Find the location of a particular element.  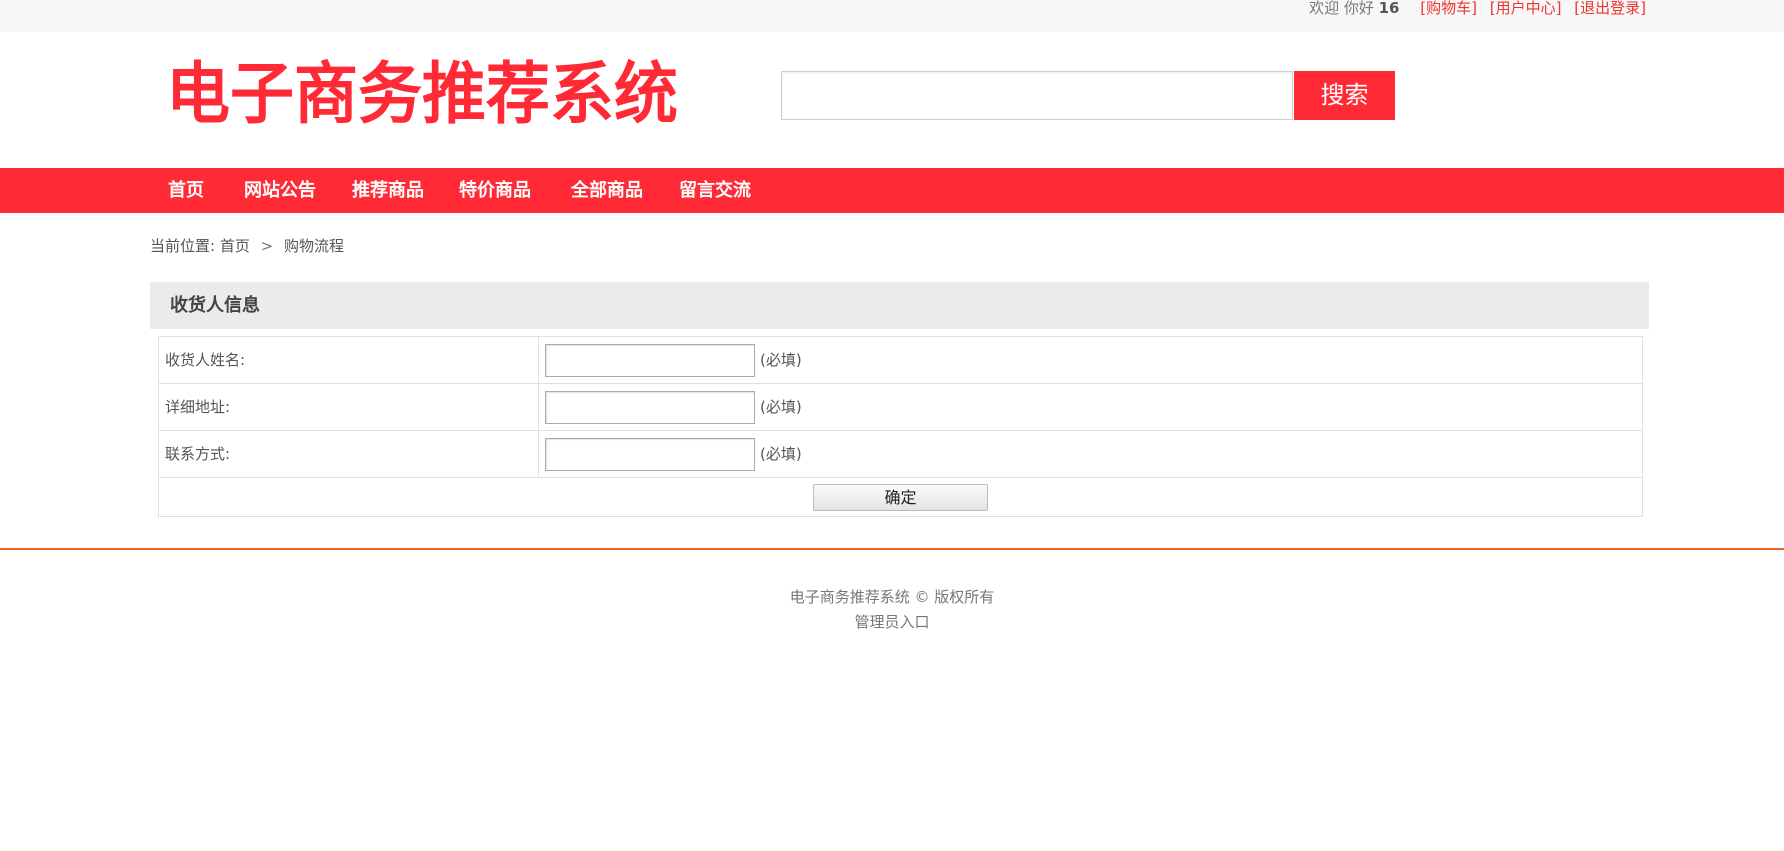

address-input is located at coordinates (650, 407).